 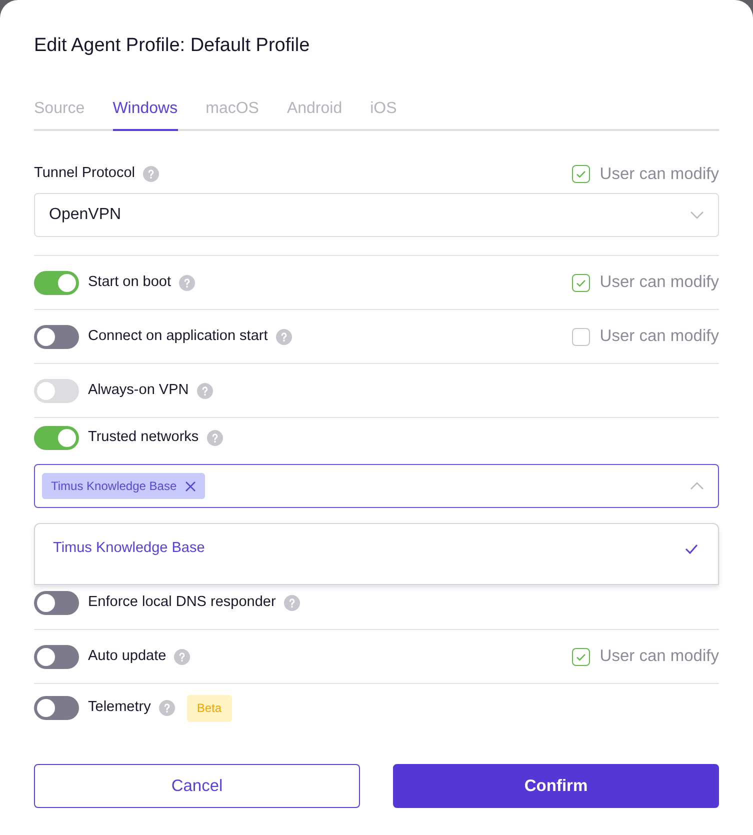 I want to click on tab: Windows, so click(x=145, y=114).